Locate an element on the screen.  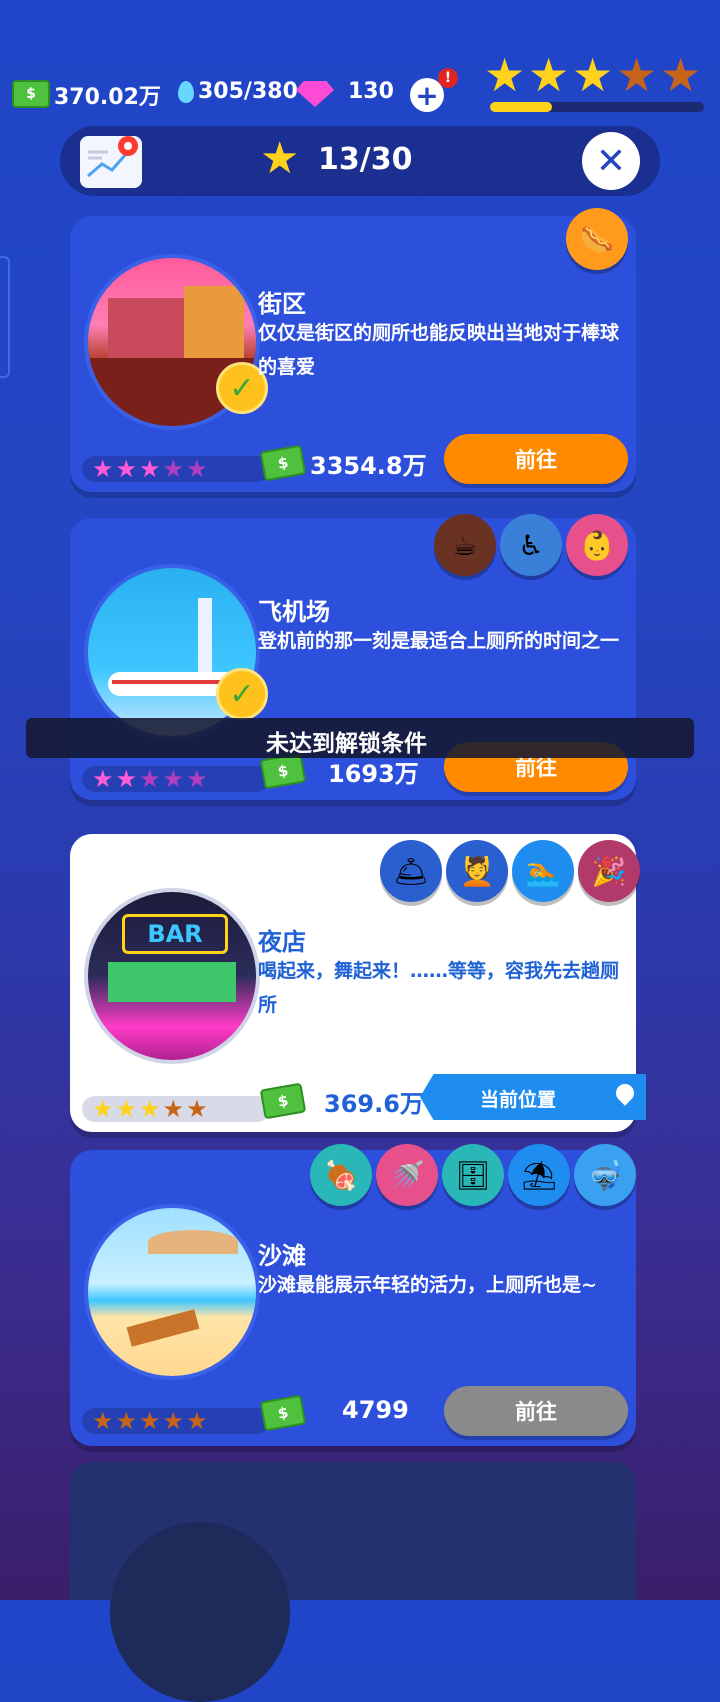
money-value: 370.02万 is located at coordinates (107, 97).